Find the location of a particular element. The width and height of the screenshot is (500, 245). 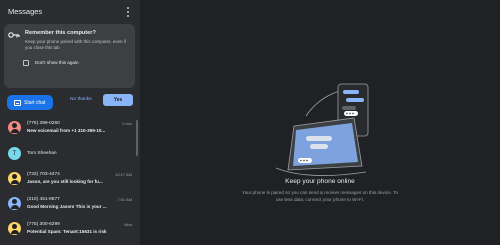

start-chat-label: Start chat is located at coordinates (35, 102).